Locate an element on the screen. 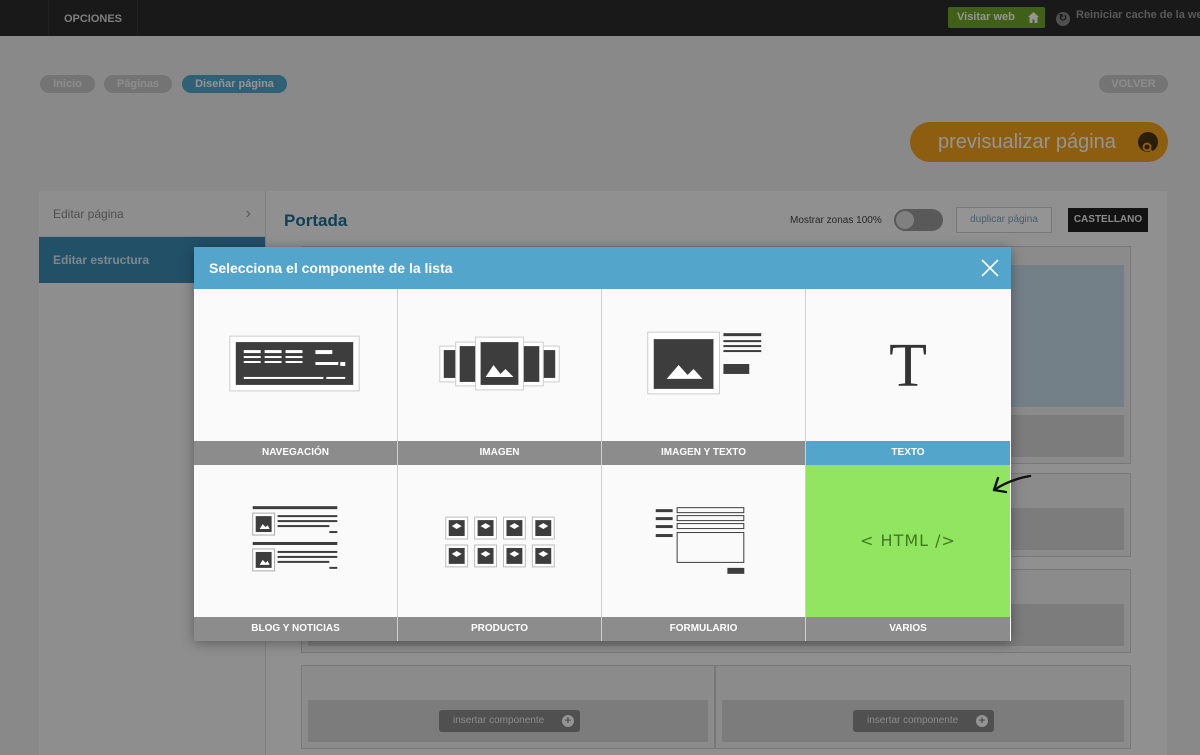 The image size is (1200, 755). component-label: IMAGEN Y TEXTO is located at coordinates (703, 453).